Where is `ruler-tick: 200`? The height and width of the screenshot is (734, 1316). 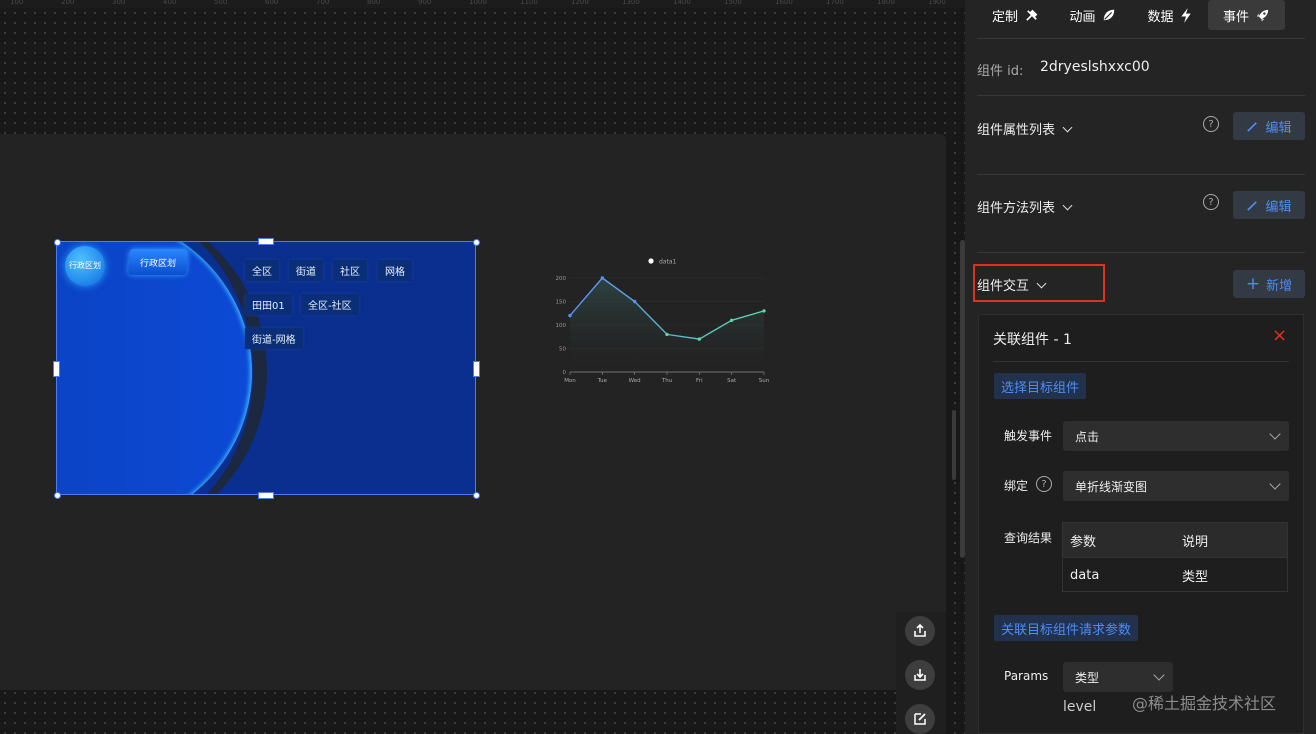
ruler-tick: 200 is located at coordinates (68, 3).